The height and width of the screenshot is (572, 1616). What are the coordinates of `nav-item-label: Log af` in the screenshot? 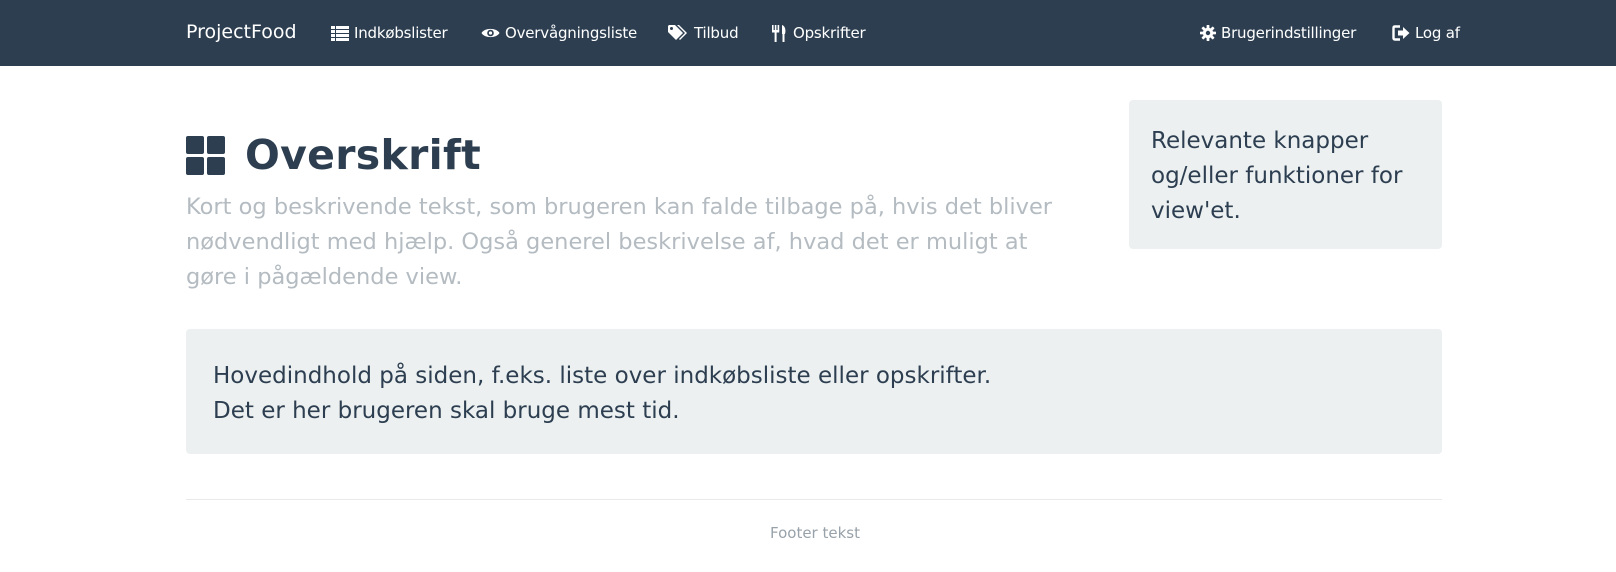 It's located at (1437, 33).